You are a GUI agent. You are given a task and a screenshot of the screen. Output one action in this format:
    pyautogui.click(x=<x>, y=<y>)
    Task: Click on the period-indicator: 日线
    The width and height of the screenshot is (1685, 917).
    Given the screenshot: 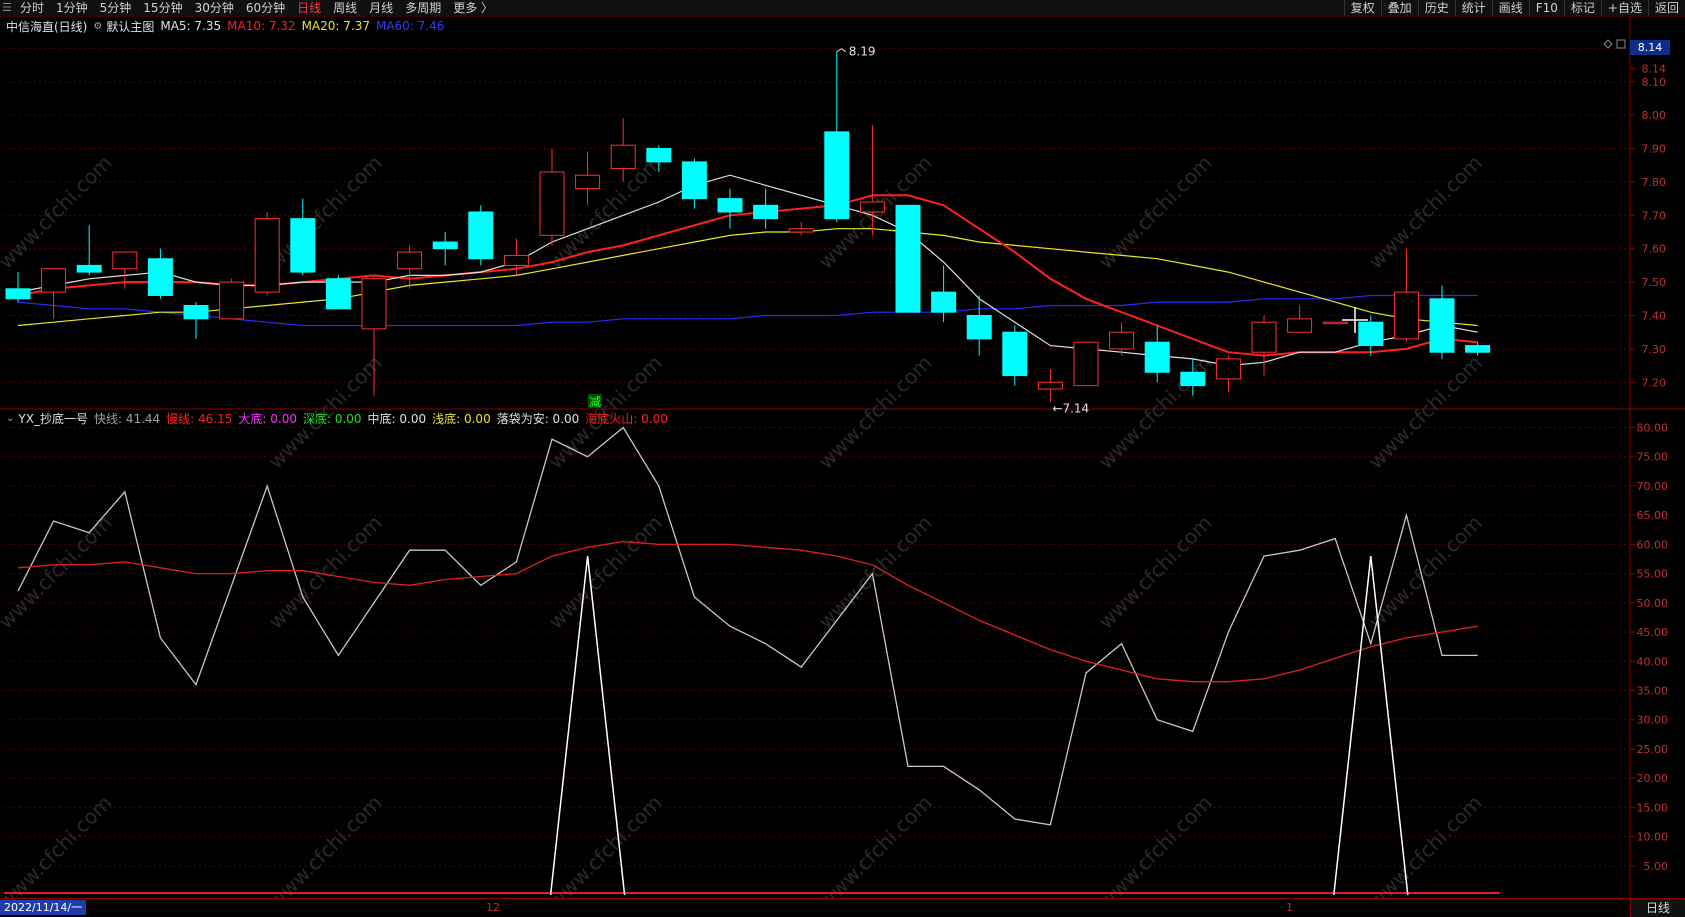 What is the action you would take?
    pyautogui.click(x=1657, y=908)
    